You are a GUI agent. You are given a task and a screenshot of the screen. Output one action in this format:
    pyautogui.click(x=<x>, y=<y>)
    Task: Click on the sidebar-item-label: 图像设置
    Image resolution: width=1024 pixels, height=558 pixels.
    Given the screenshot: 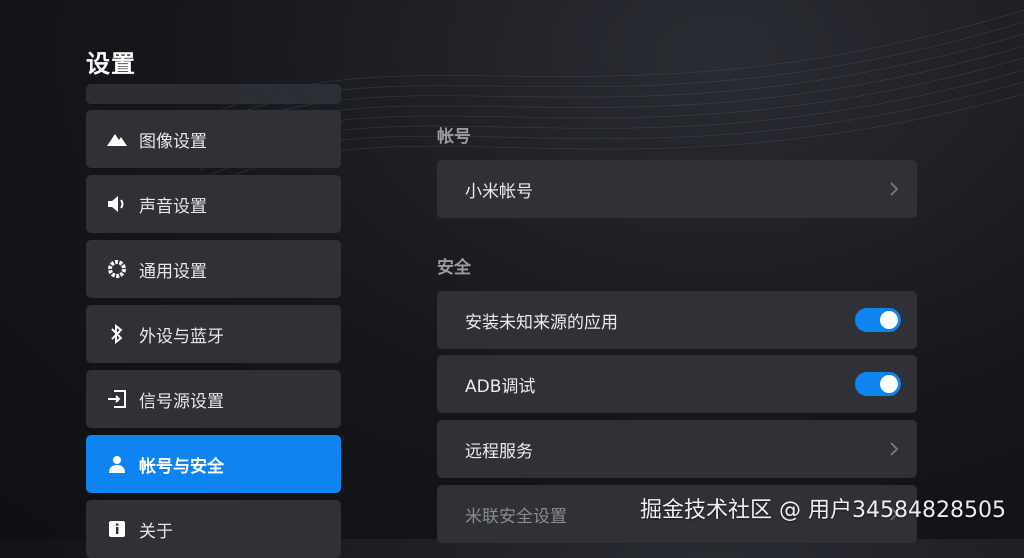 What is the action you would take?
    pyautogui.click(x=173, y=141)
    